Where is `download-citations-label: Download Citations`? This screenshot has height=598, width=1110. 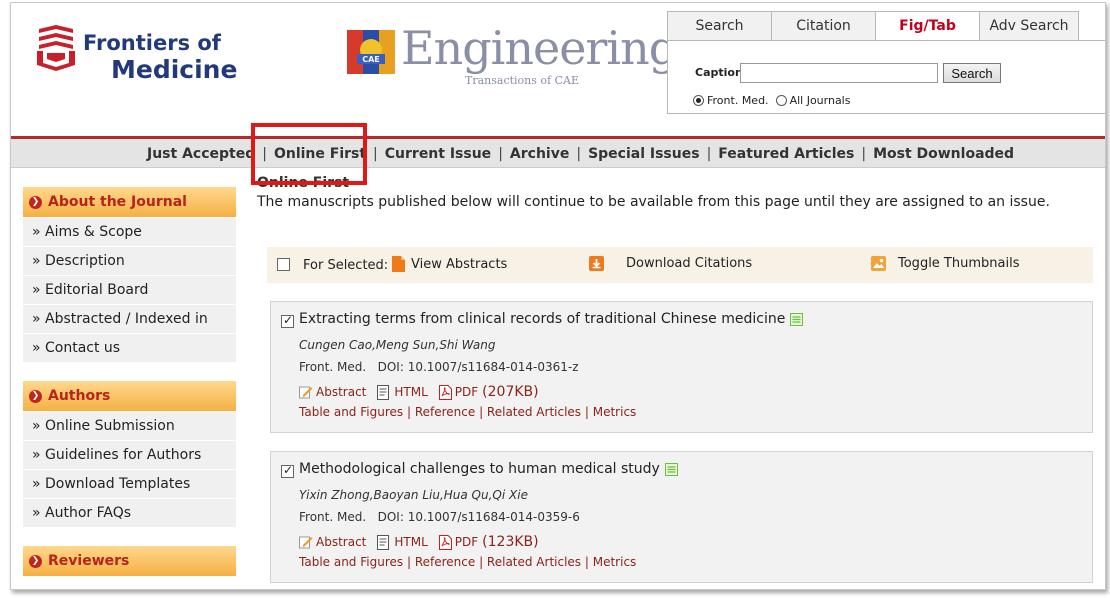 download-citations-label: Download Citations is located at coordinates (689, 263).